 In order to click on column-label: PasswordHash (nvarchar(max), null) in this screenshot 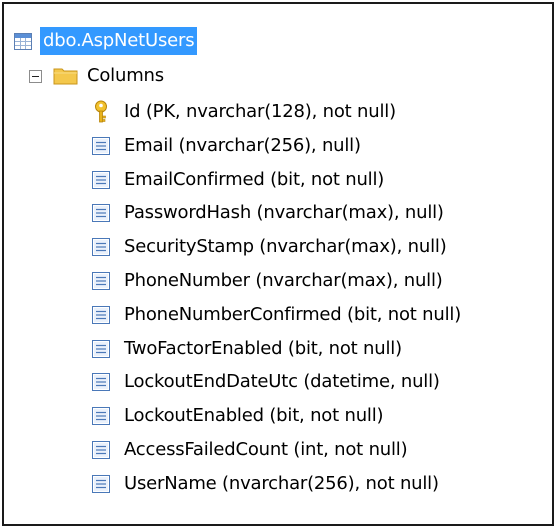, I will do `click(284, 212)`.